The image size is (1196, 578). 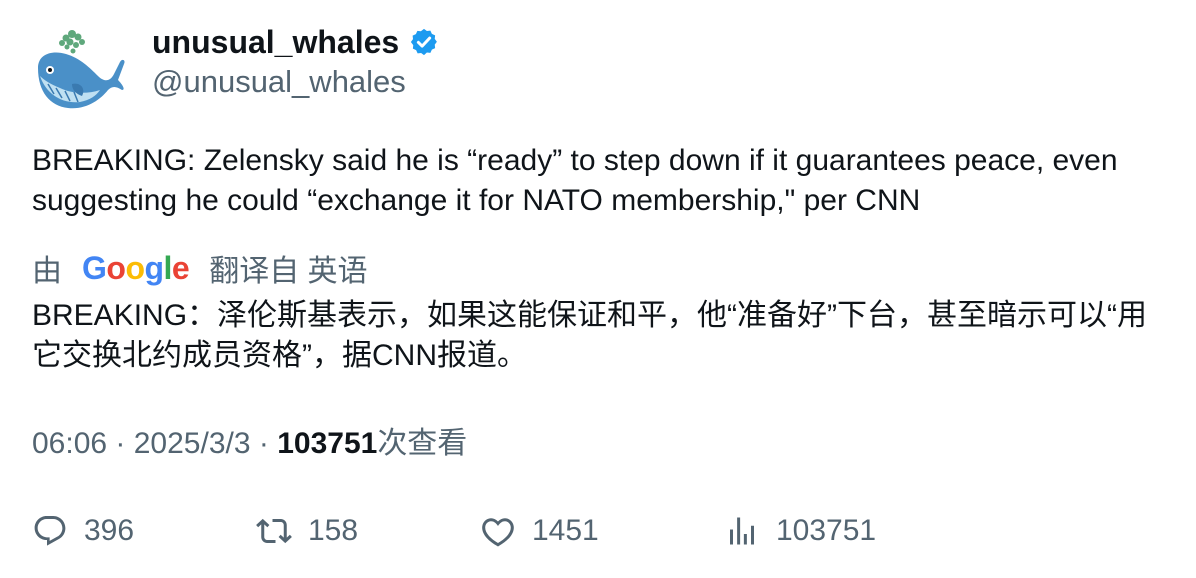 What do you see at coordinates (288, 271) in the screenshot?
I see `translation-from-label: 翻译自 英语` at bounding box center [288, 271].